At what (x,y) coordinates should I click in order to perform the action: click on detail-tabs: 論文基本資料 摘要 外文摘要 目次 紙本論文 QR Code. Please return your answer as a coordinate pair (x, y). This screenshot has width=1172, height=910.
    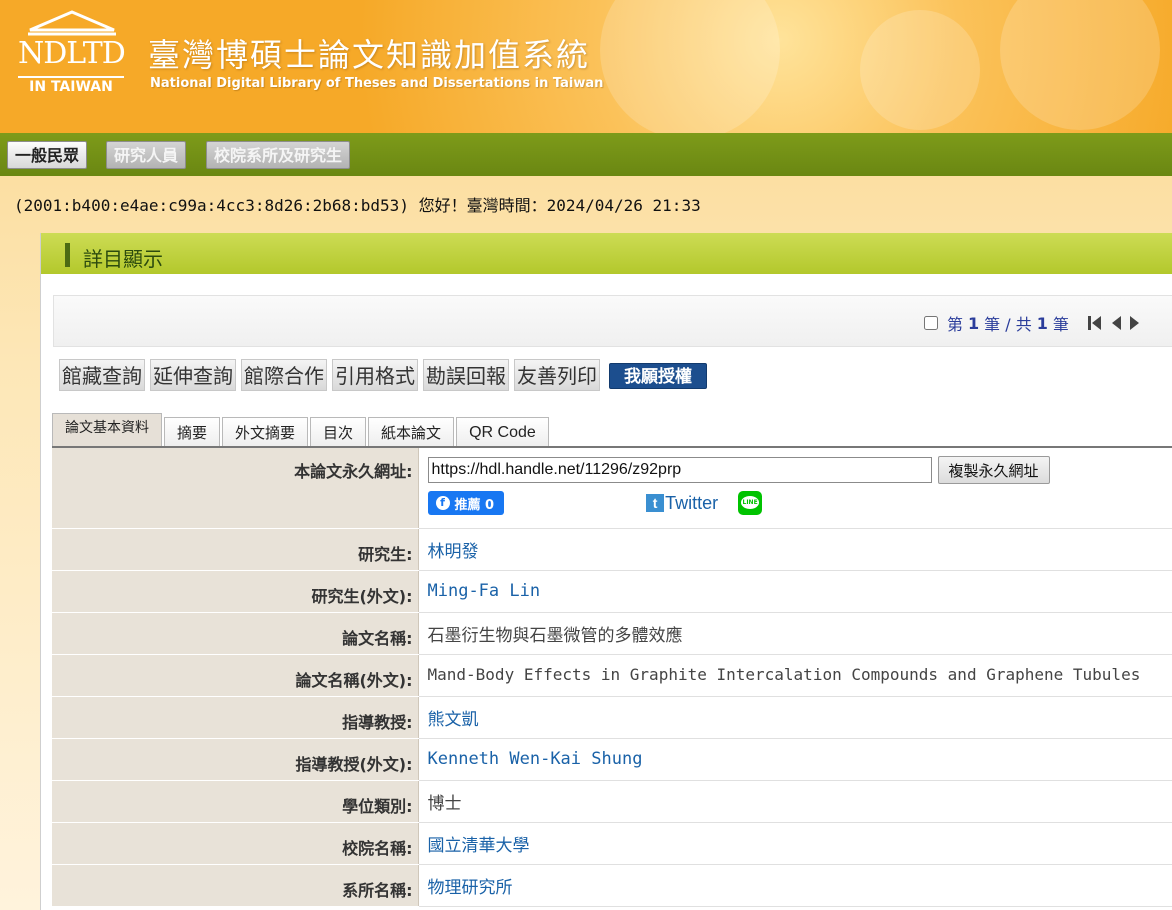
    Looking at the image, I should click on (300, 430).